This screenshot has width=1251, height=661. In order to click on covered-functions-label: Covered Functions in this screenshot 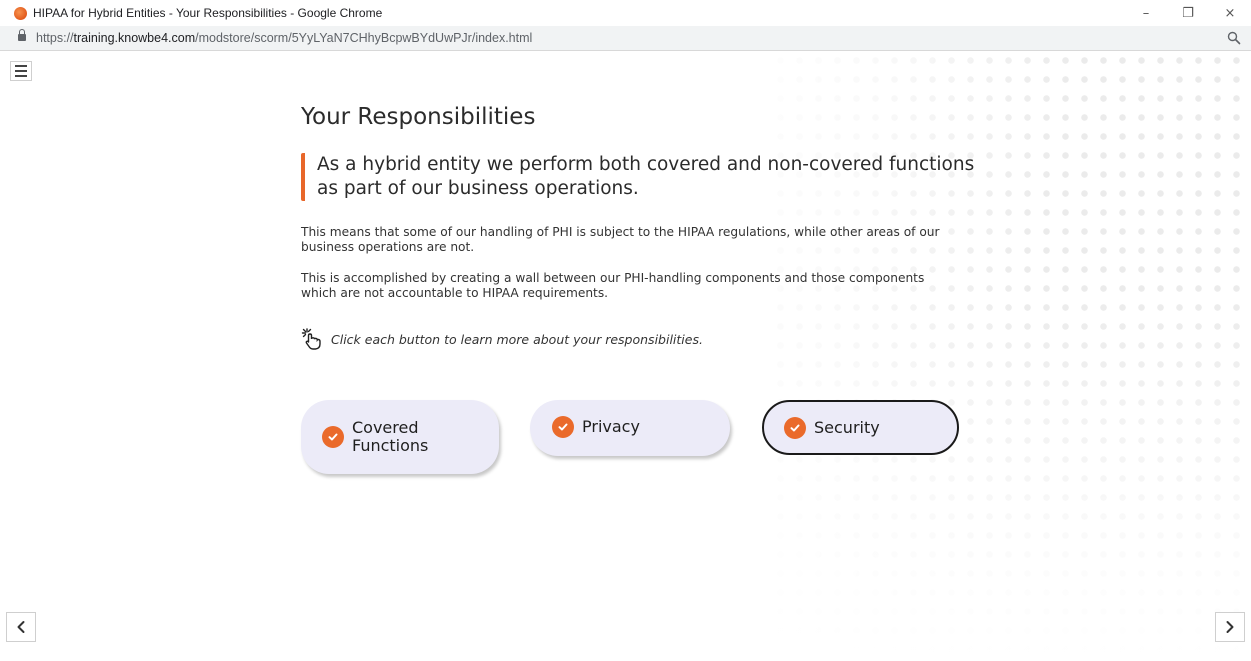, I will do `click(390, 437)`.